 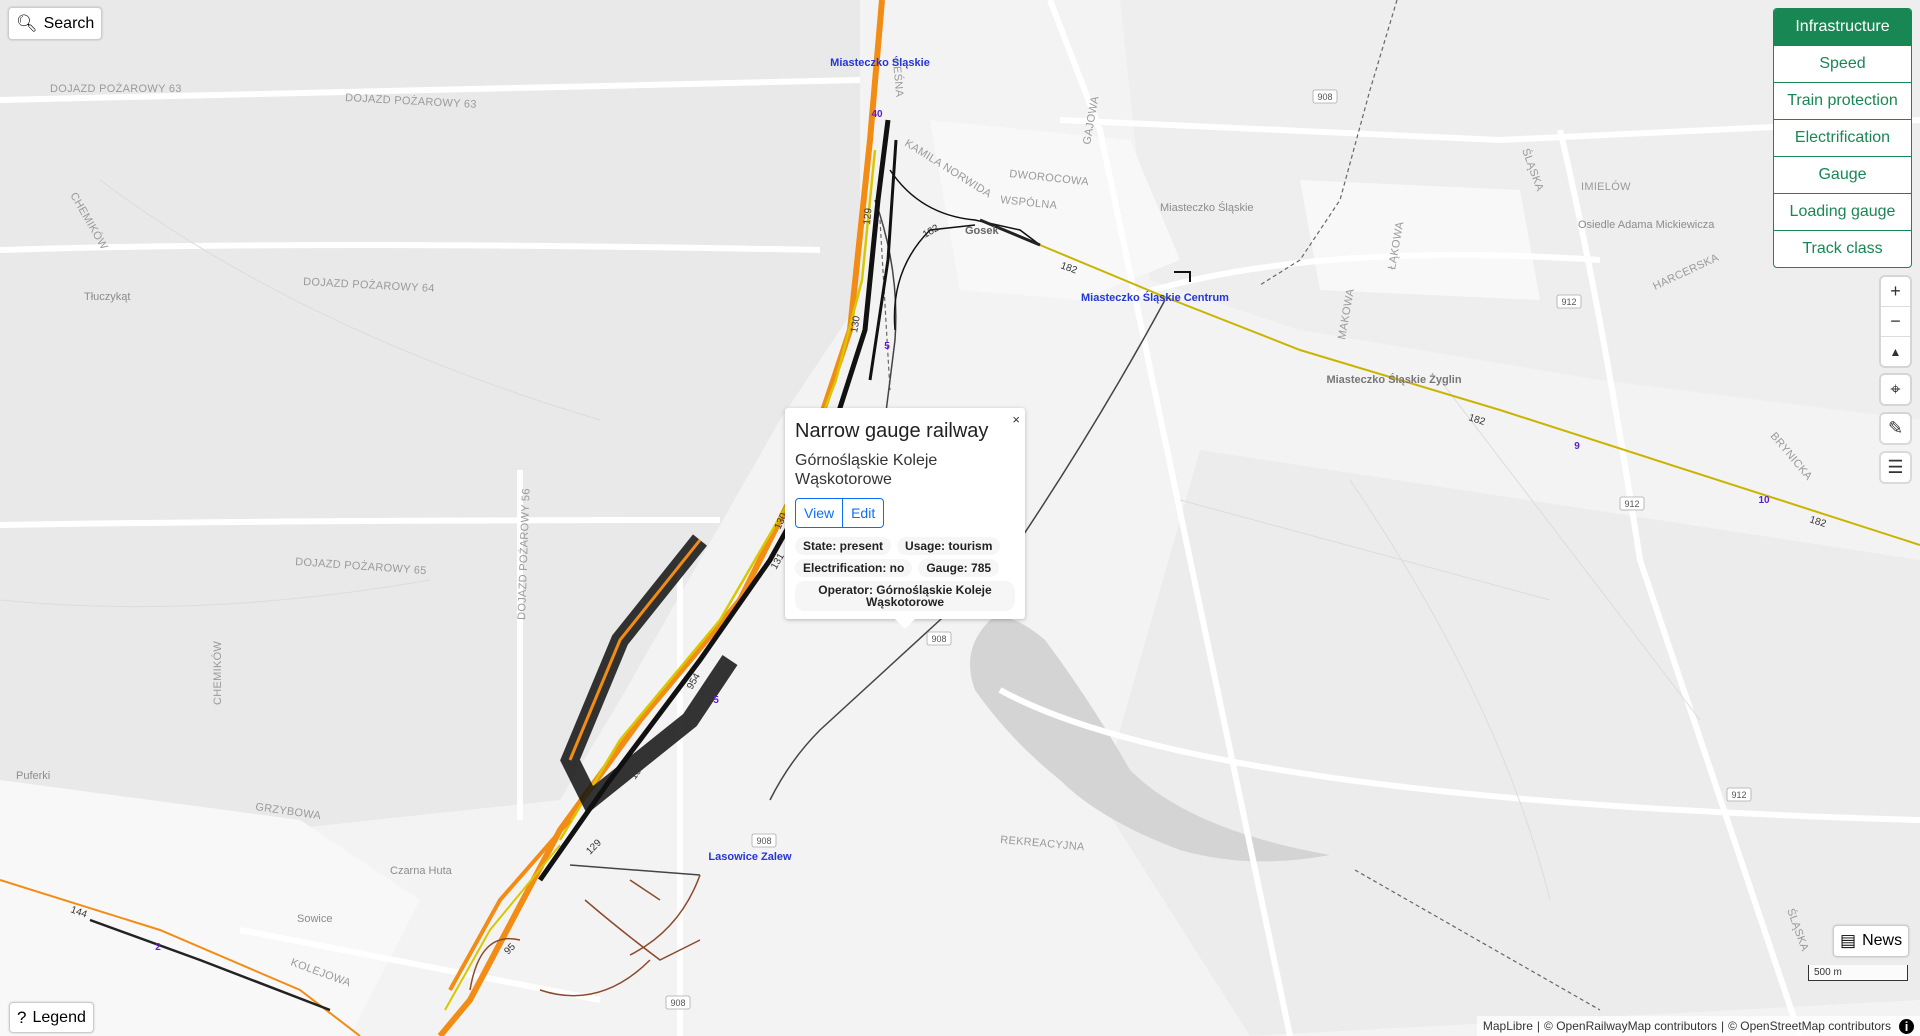 What do you see at coordinates (1764, 500) in the screenshot?
I see `km-marker: 10` at bounding box center [1764, 500].